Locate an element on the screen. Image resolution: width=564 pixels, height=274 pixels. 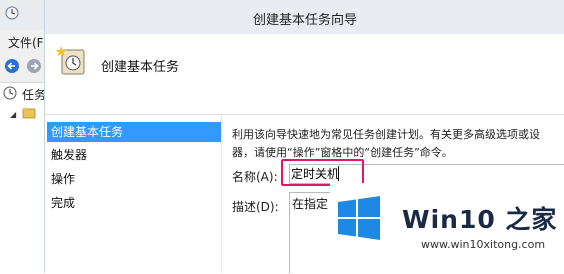
task-wizard-icon is located at coordinates (70, 60).